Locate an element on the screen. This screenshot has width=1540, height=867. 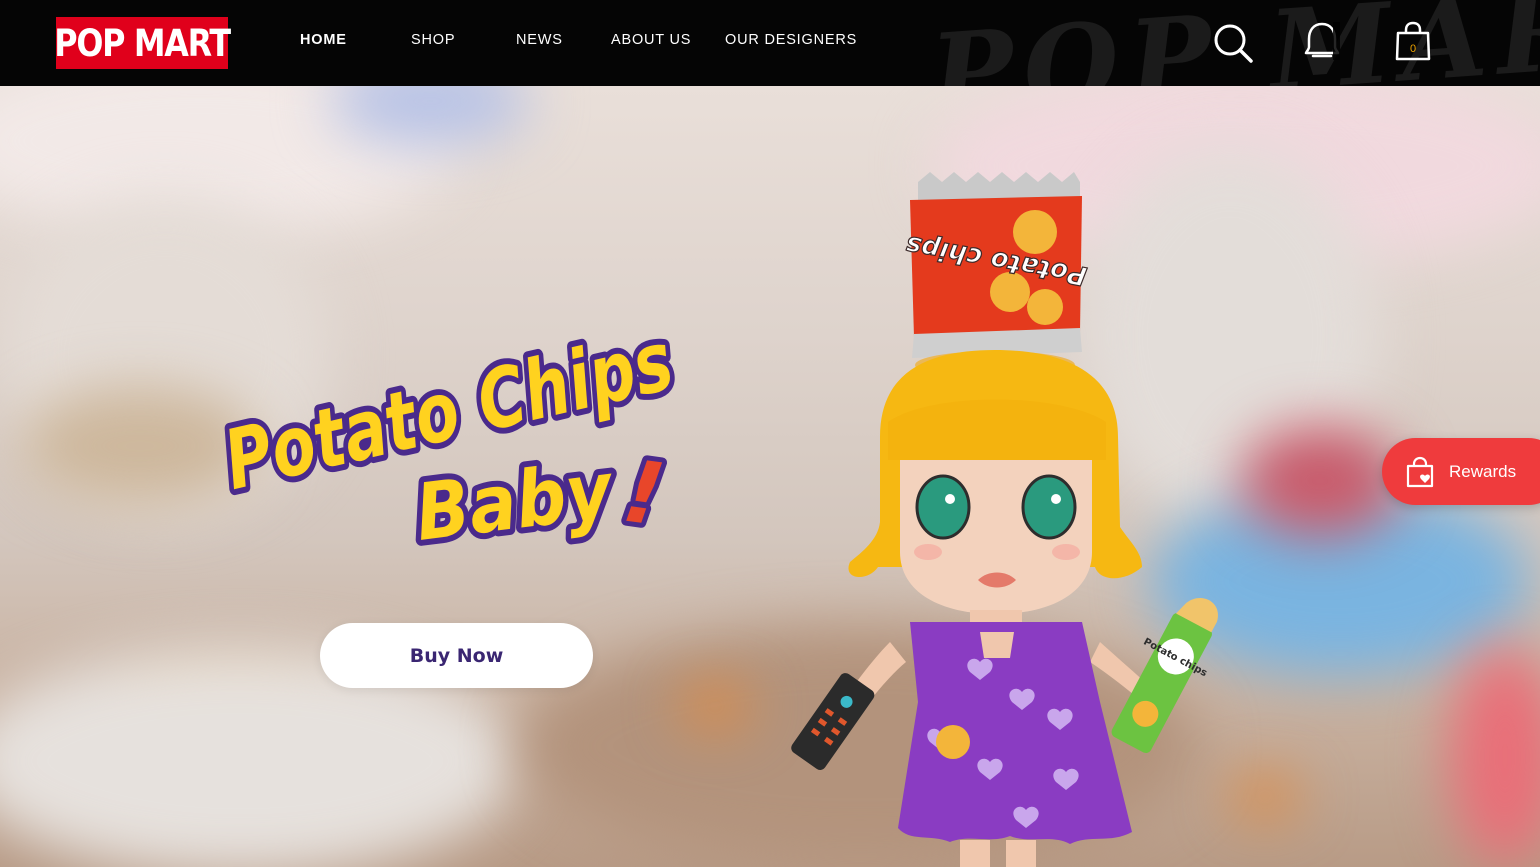
nav-shop: SHOP is located at coordinates (433, 40).